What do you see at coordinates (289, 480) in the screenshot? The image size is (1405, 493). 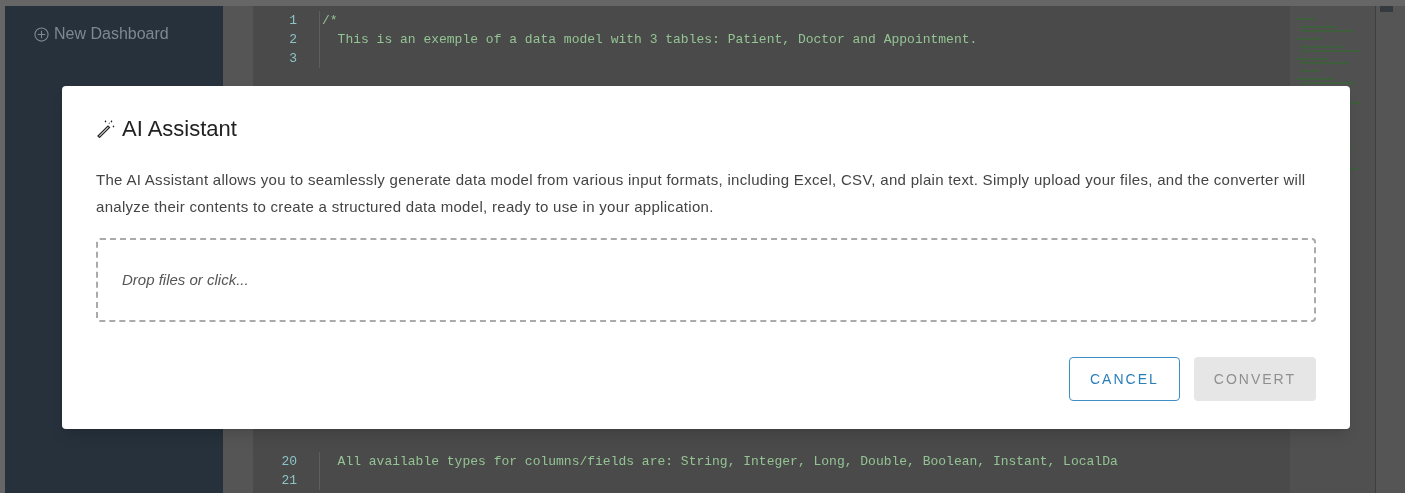 I see `line-number: 21` at bounding box center [289, 480].